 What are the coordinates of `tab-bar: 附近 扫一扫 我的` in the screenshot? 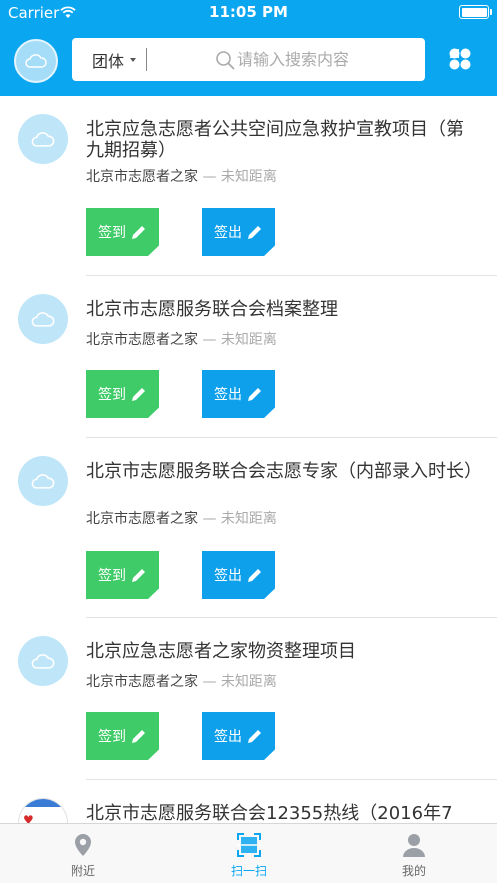 It's located at (248, 853).